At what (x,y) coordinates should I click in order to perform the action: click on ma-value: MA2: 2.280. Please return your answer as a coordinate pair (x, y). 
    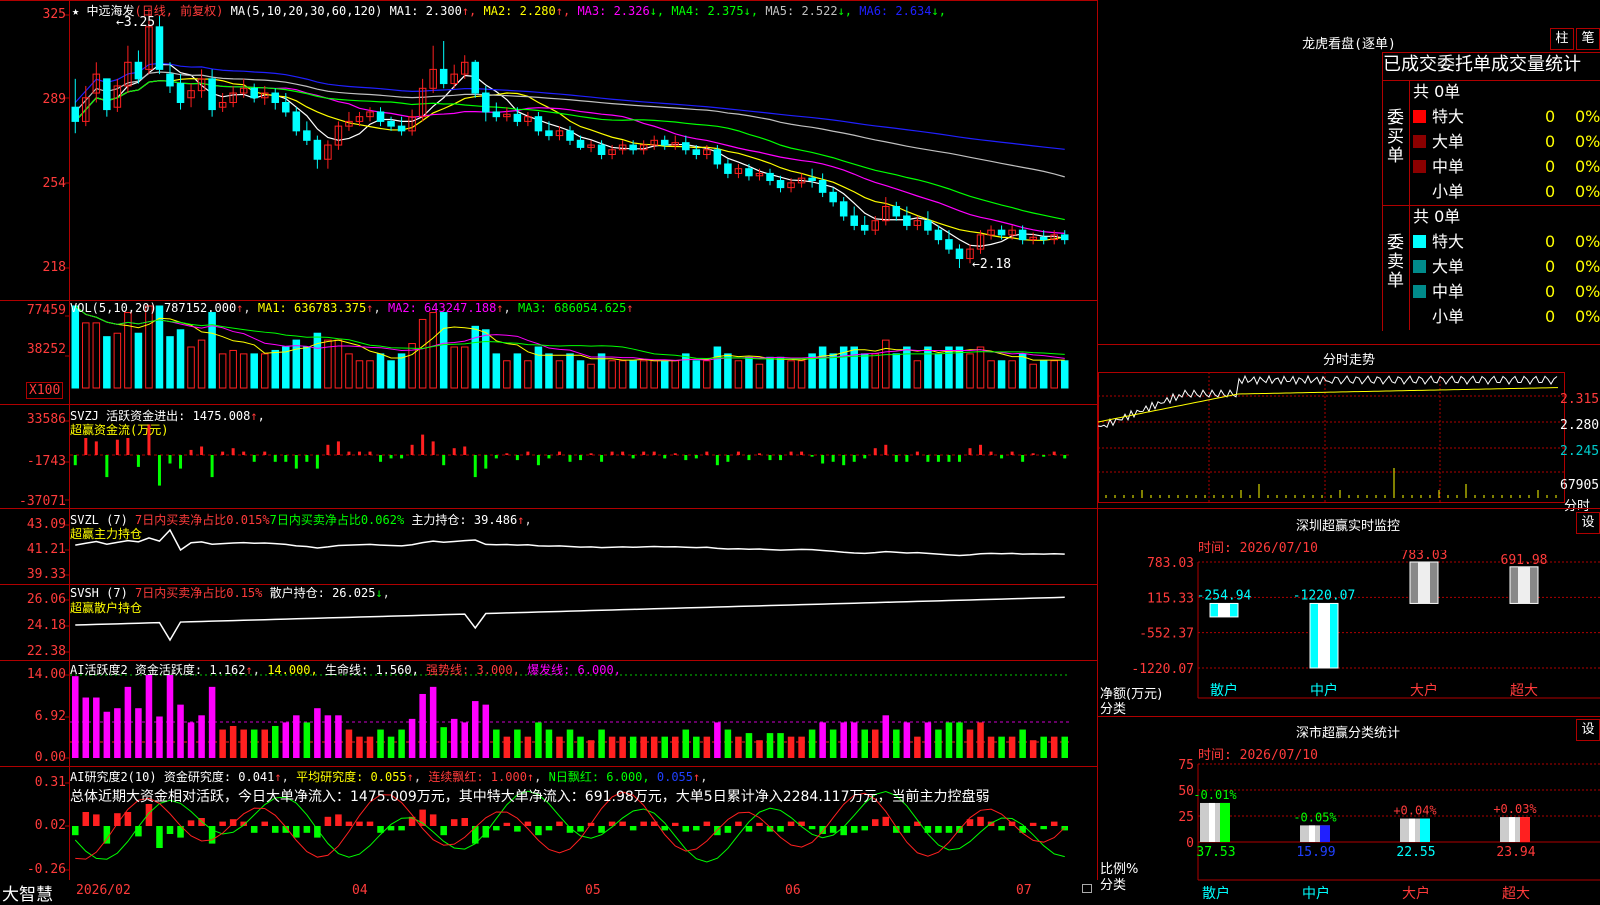
    Looking at the image, I should click on (516, 11).